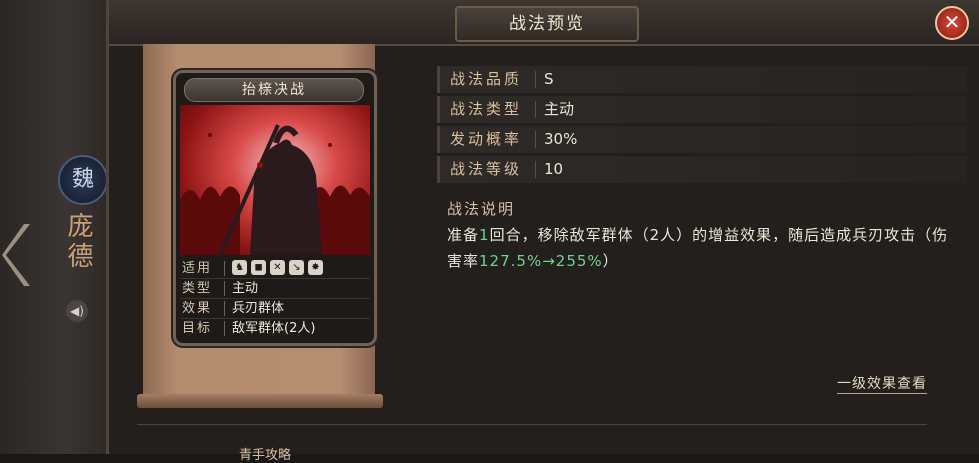 The image size is (979, 463). What do you see at coordinates (245, 288) in the screenshot?
I see `card-row-value: 主动` at bounding box center [245, 288].